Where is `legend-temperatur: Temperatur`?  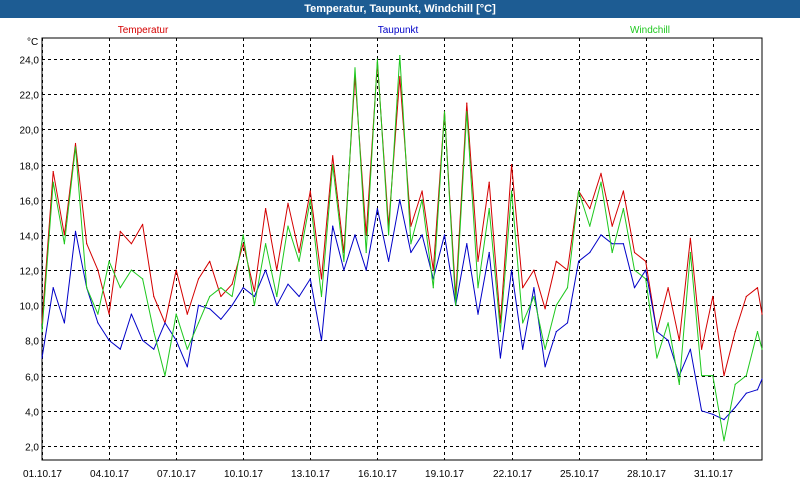 legend-temperatur: Temperatur is located at coordinates (143, 30).